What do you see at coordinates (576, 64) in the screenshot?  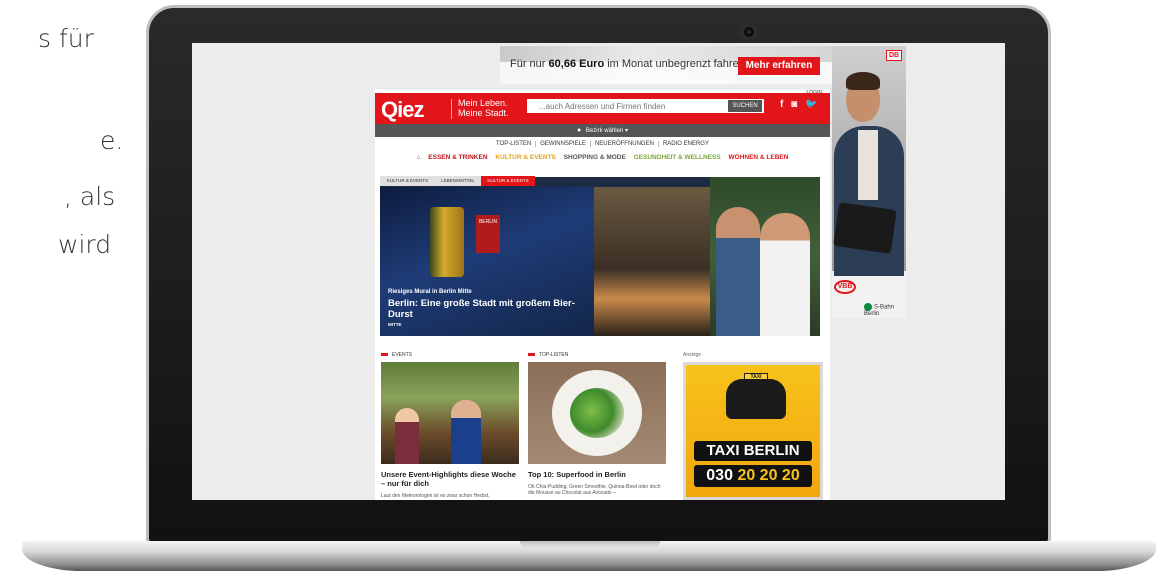 I see `top-ad-price: 60,66 Euro` at bounding box center [576, 64].